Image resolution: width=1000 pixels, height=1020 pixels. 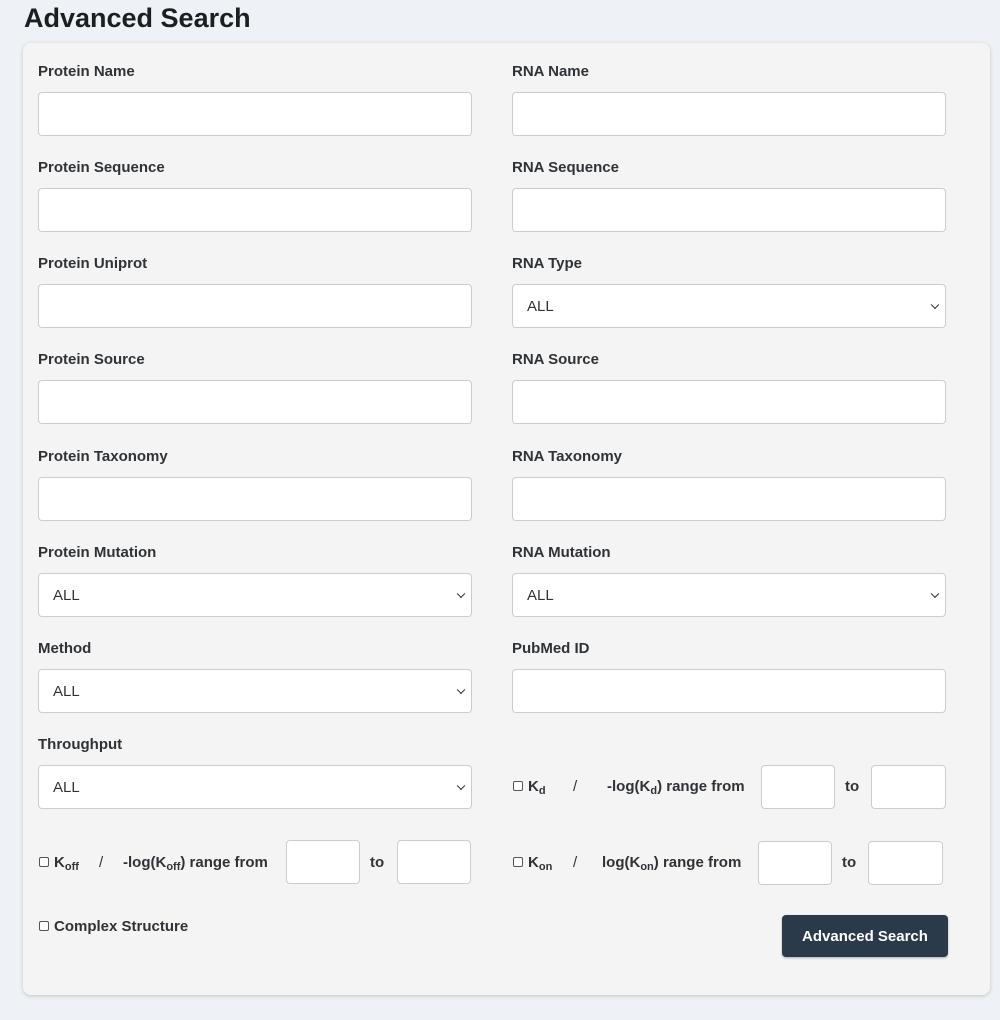 I want to click on protein-name-input, so click(x=255, y=114).